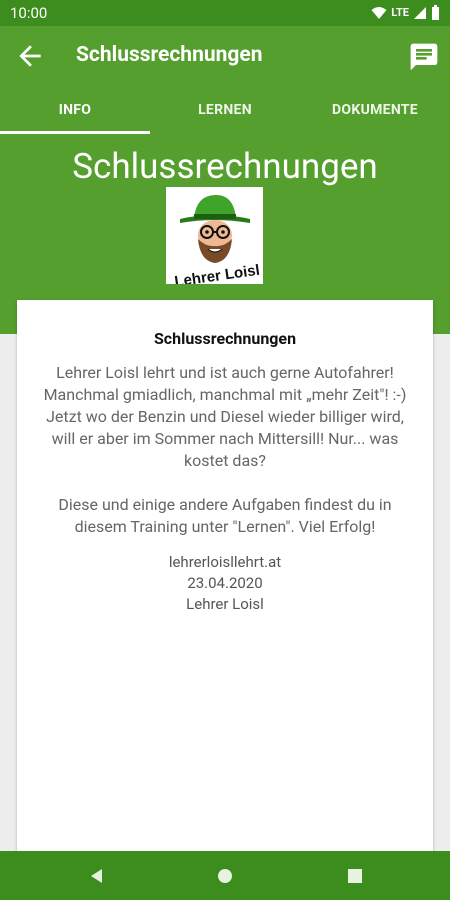  I want to click on status-bar: 10:00 LTE, so click(225, 13).